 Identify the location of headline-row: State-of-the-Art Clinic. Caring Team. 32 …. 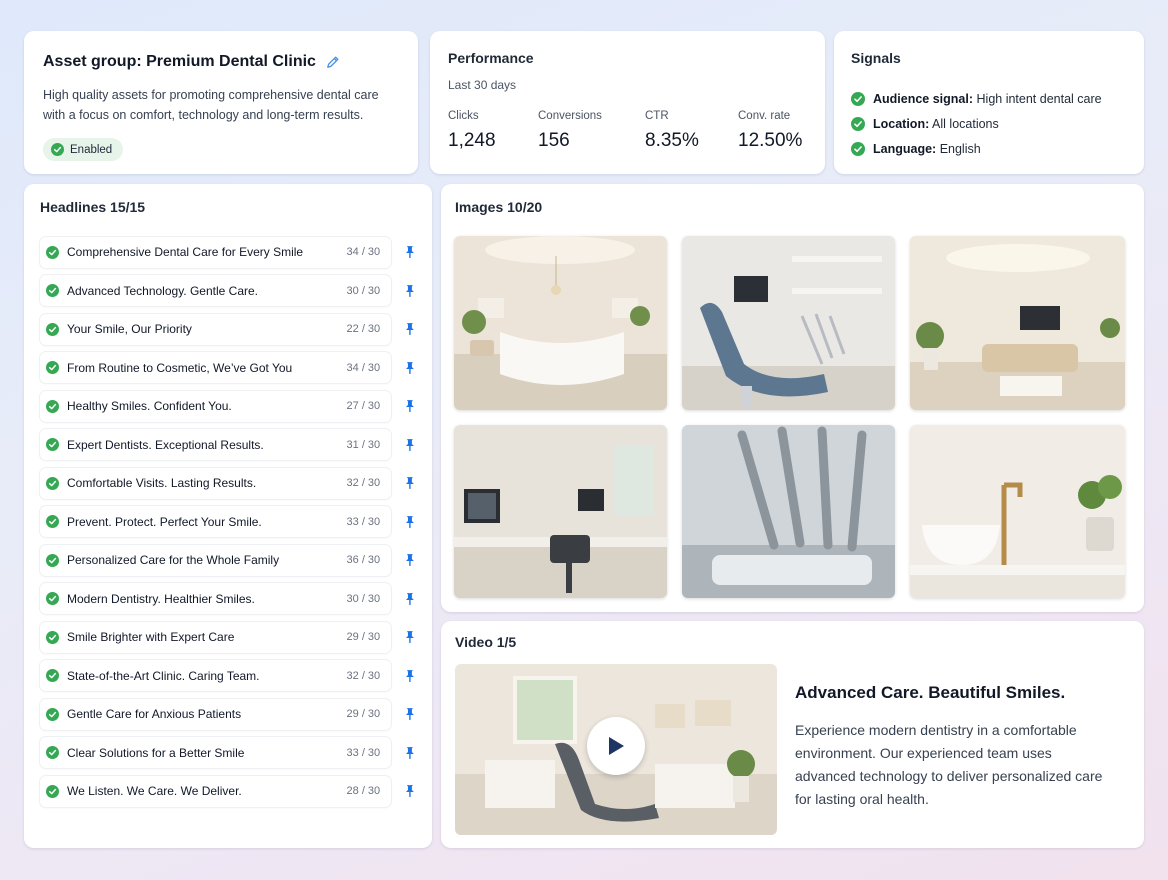
(228, 676).